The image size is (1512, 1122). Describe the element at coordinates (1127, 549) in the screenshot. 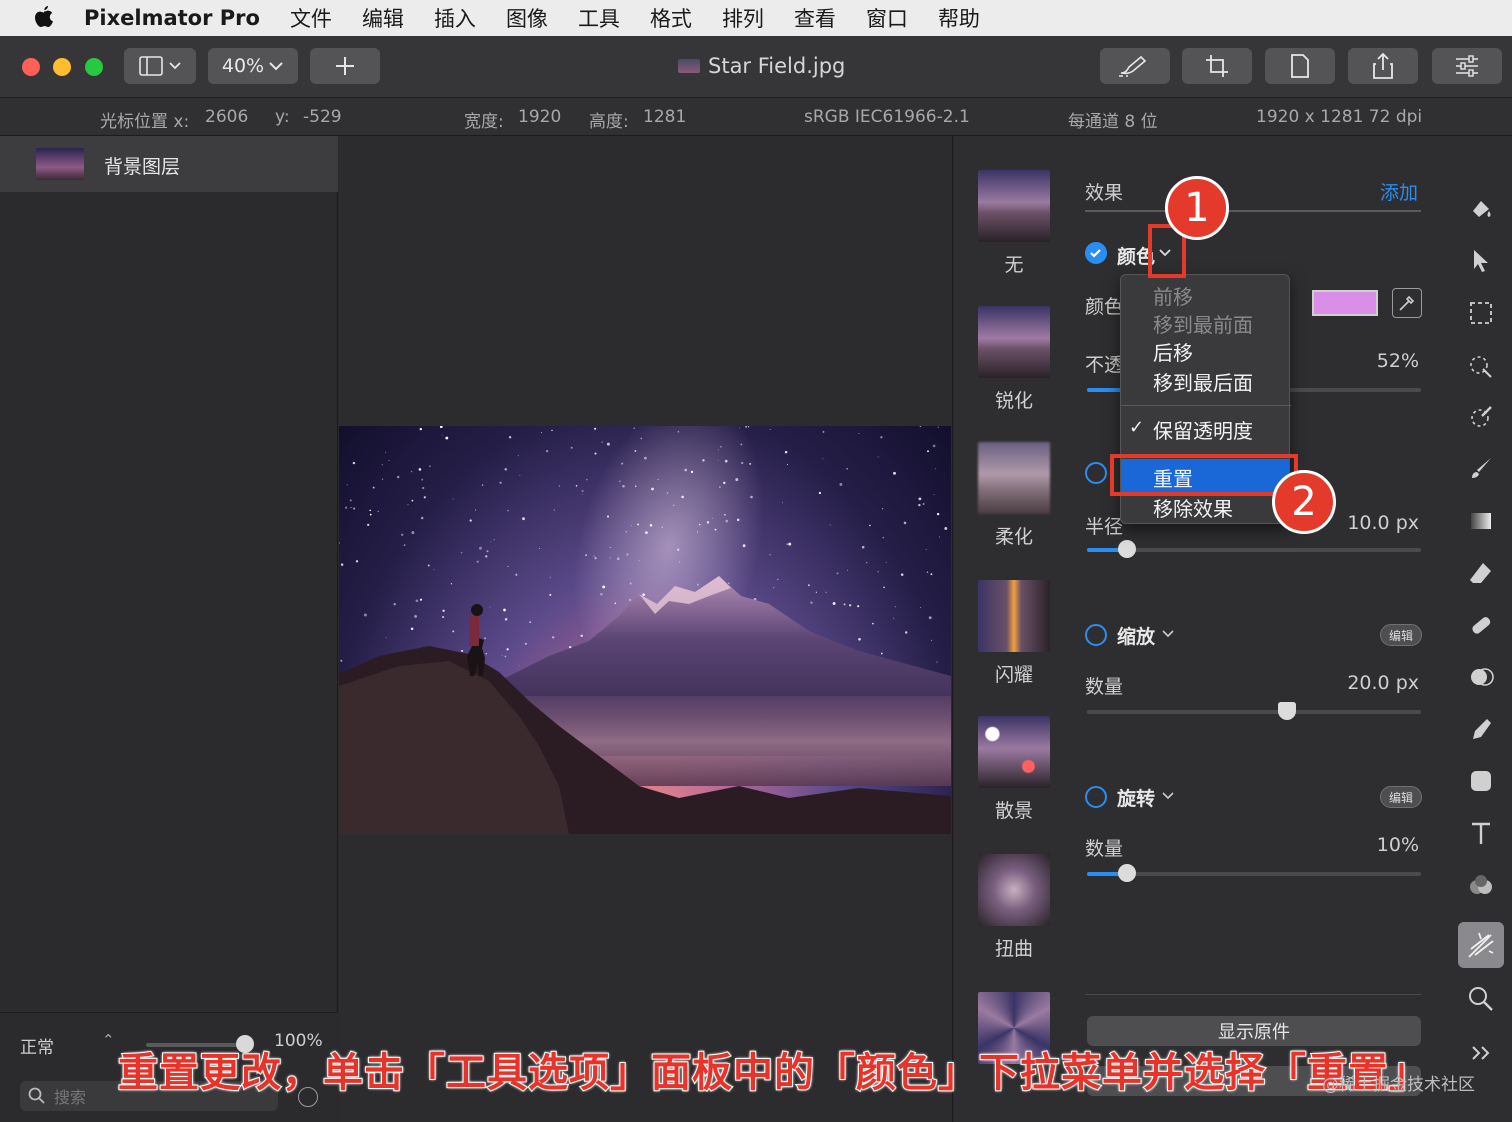

I see `radius-slider-knob` at that location.